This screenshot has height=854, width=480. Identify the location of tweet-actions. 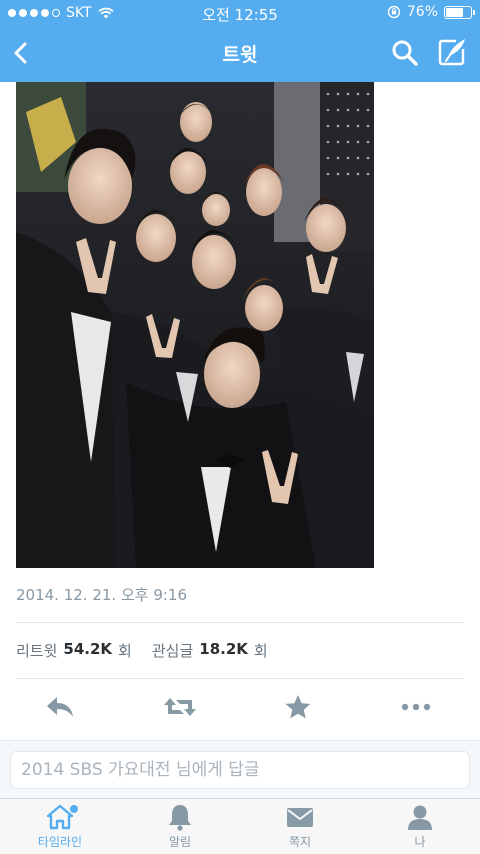
(240, 707).